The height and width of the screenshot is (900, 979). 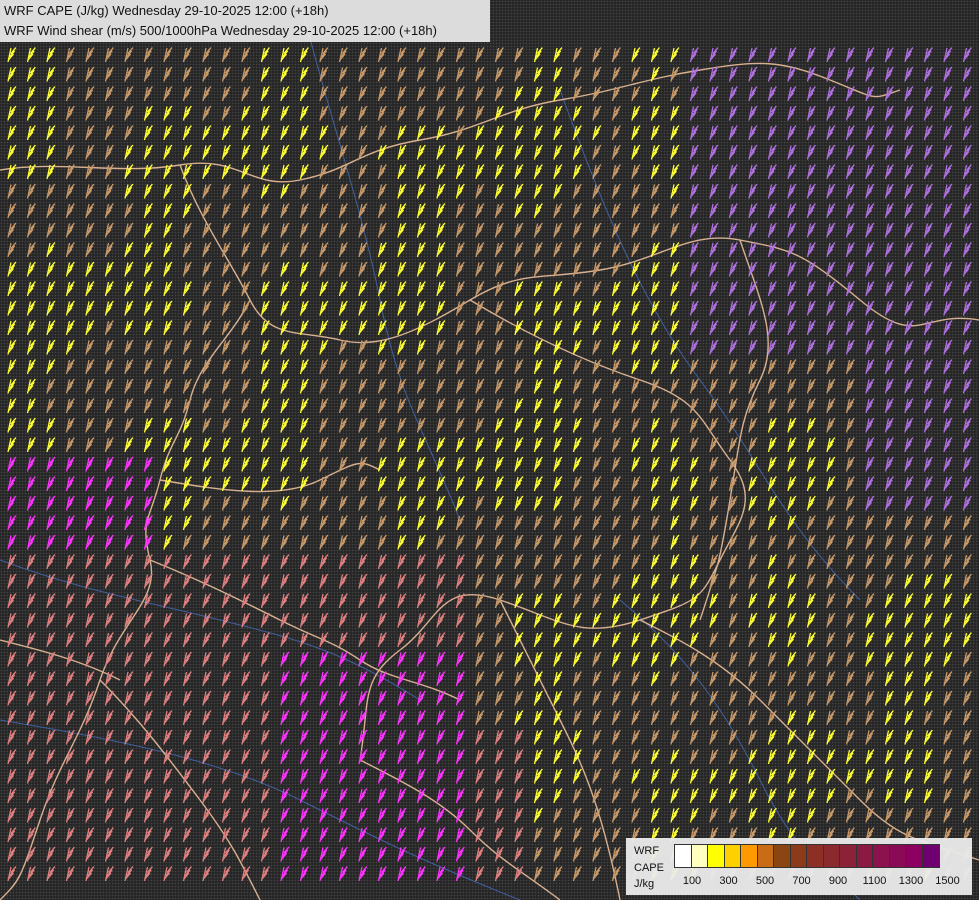 I want to click on legend-swatch, so click(x=815, y=856).